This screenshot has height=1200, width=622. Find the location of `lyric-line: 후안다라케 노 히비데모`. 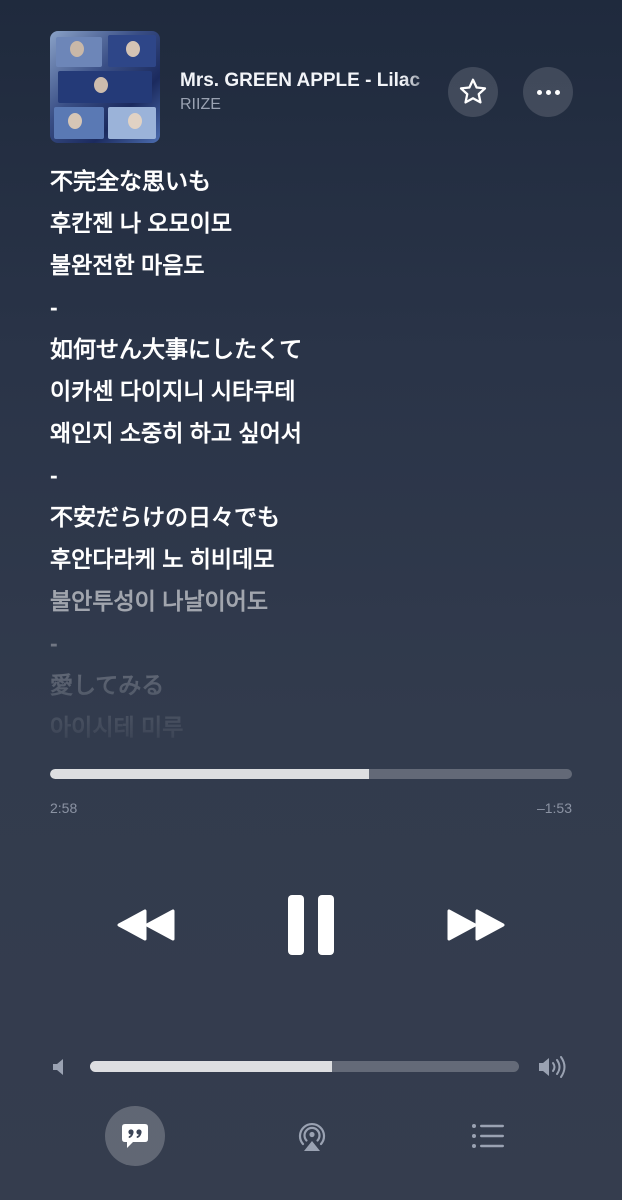

lyric-line: 후안다라케 노 히비데모 is located at coordinates (320, 559).